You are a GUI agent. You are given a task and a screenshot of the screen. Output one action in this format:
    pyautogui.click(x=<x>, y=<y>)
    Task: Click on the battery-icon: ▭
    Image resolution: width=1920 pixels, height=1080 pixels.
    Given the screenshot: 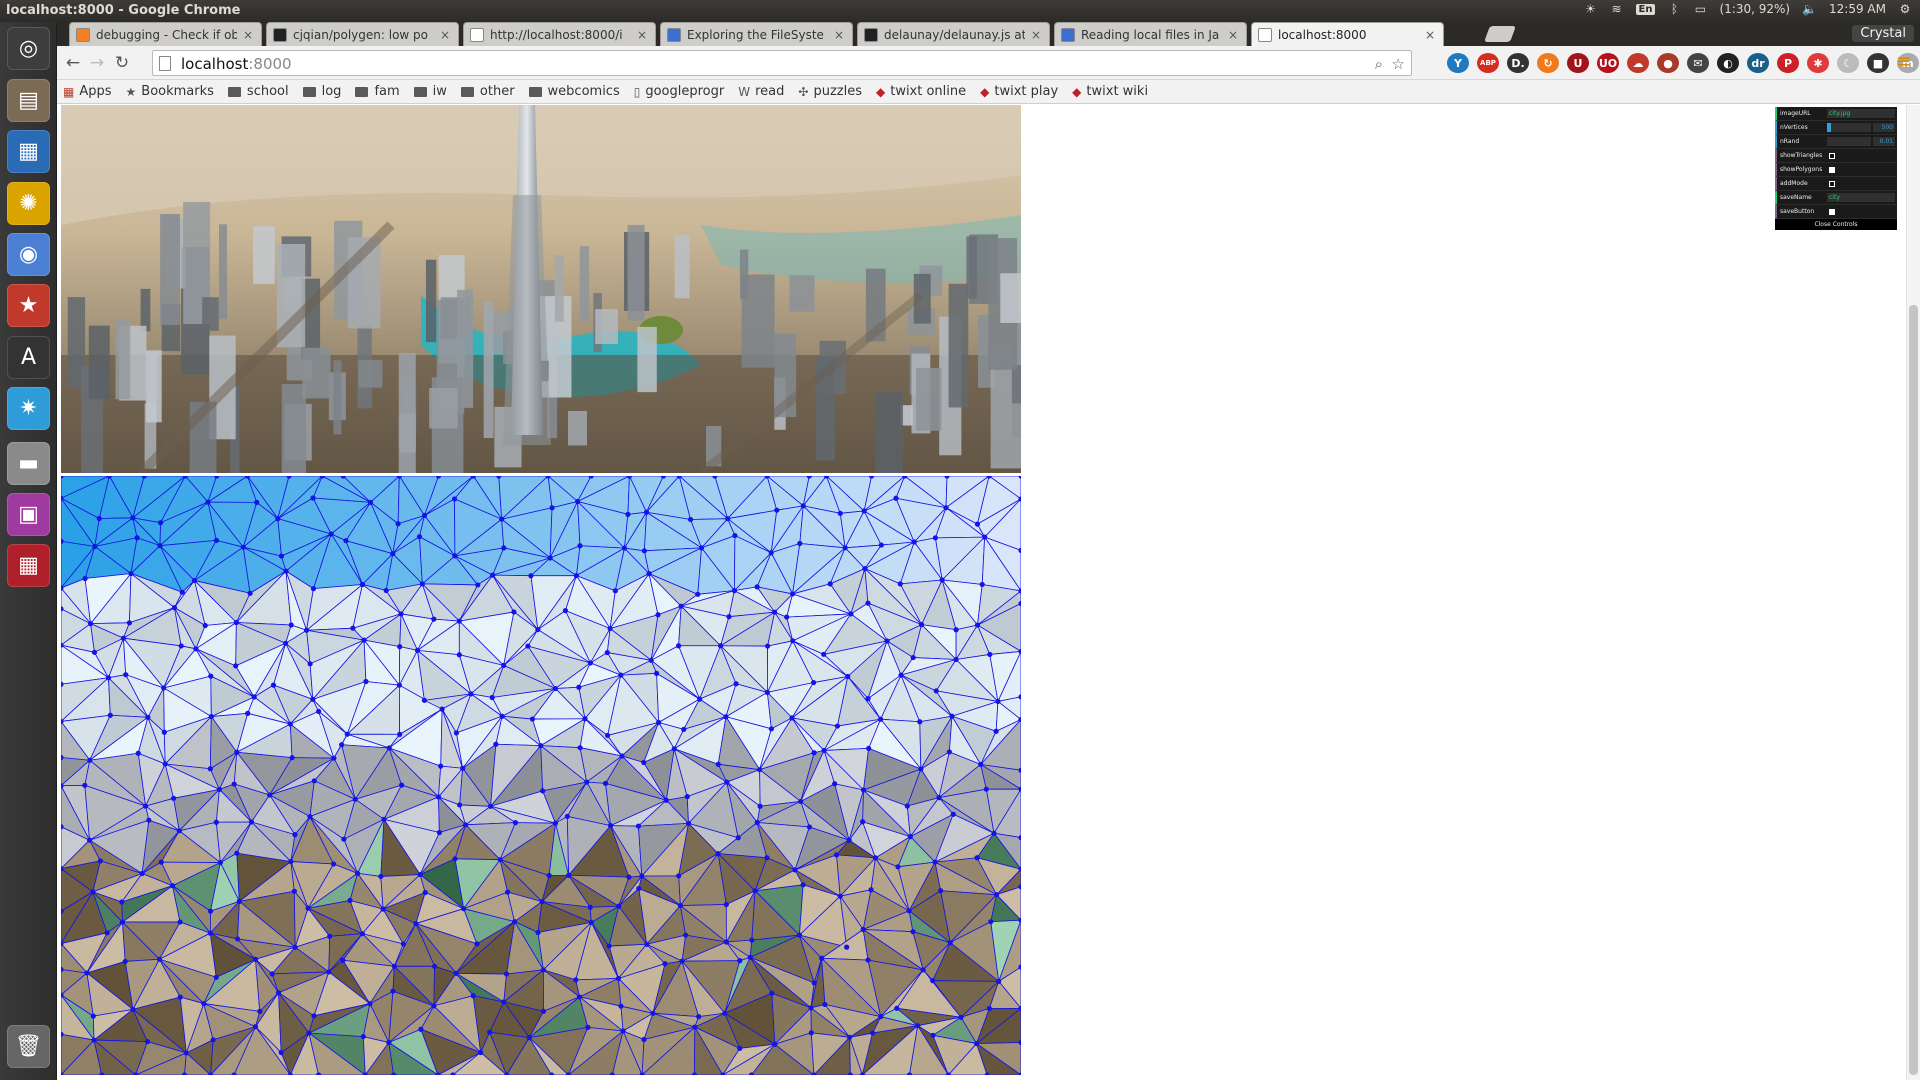 What is the action you would take?
    pyautogui.click(x=1700, y=9)
    